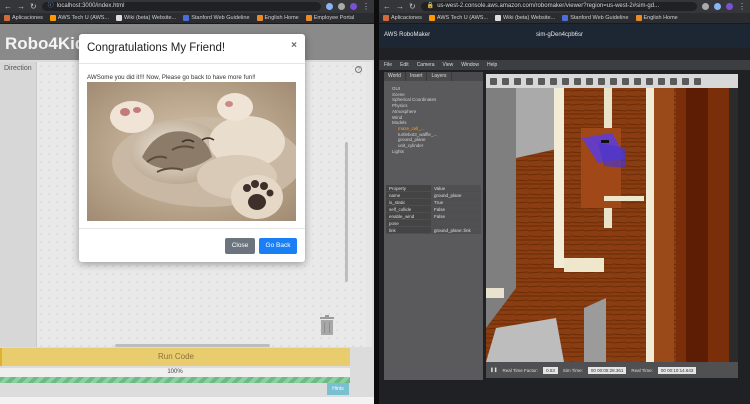  What do you see at coordinates (492, 65) in the screenshot?
I see `menu-help: Help` at bounding box center [492, 65].